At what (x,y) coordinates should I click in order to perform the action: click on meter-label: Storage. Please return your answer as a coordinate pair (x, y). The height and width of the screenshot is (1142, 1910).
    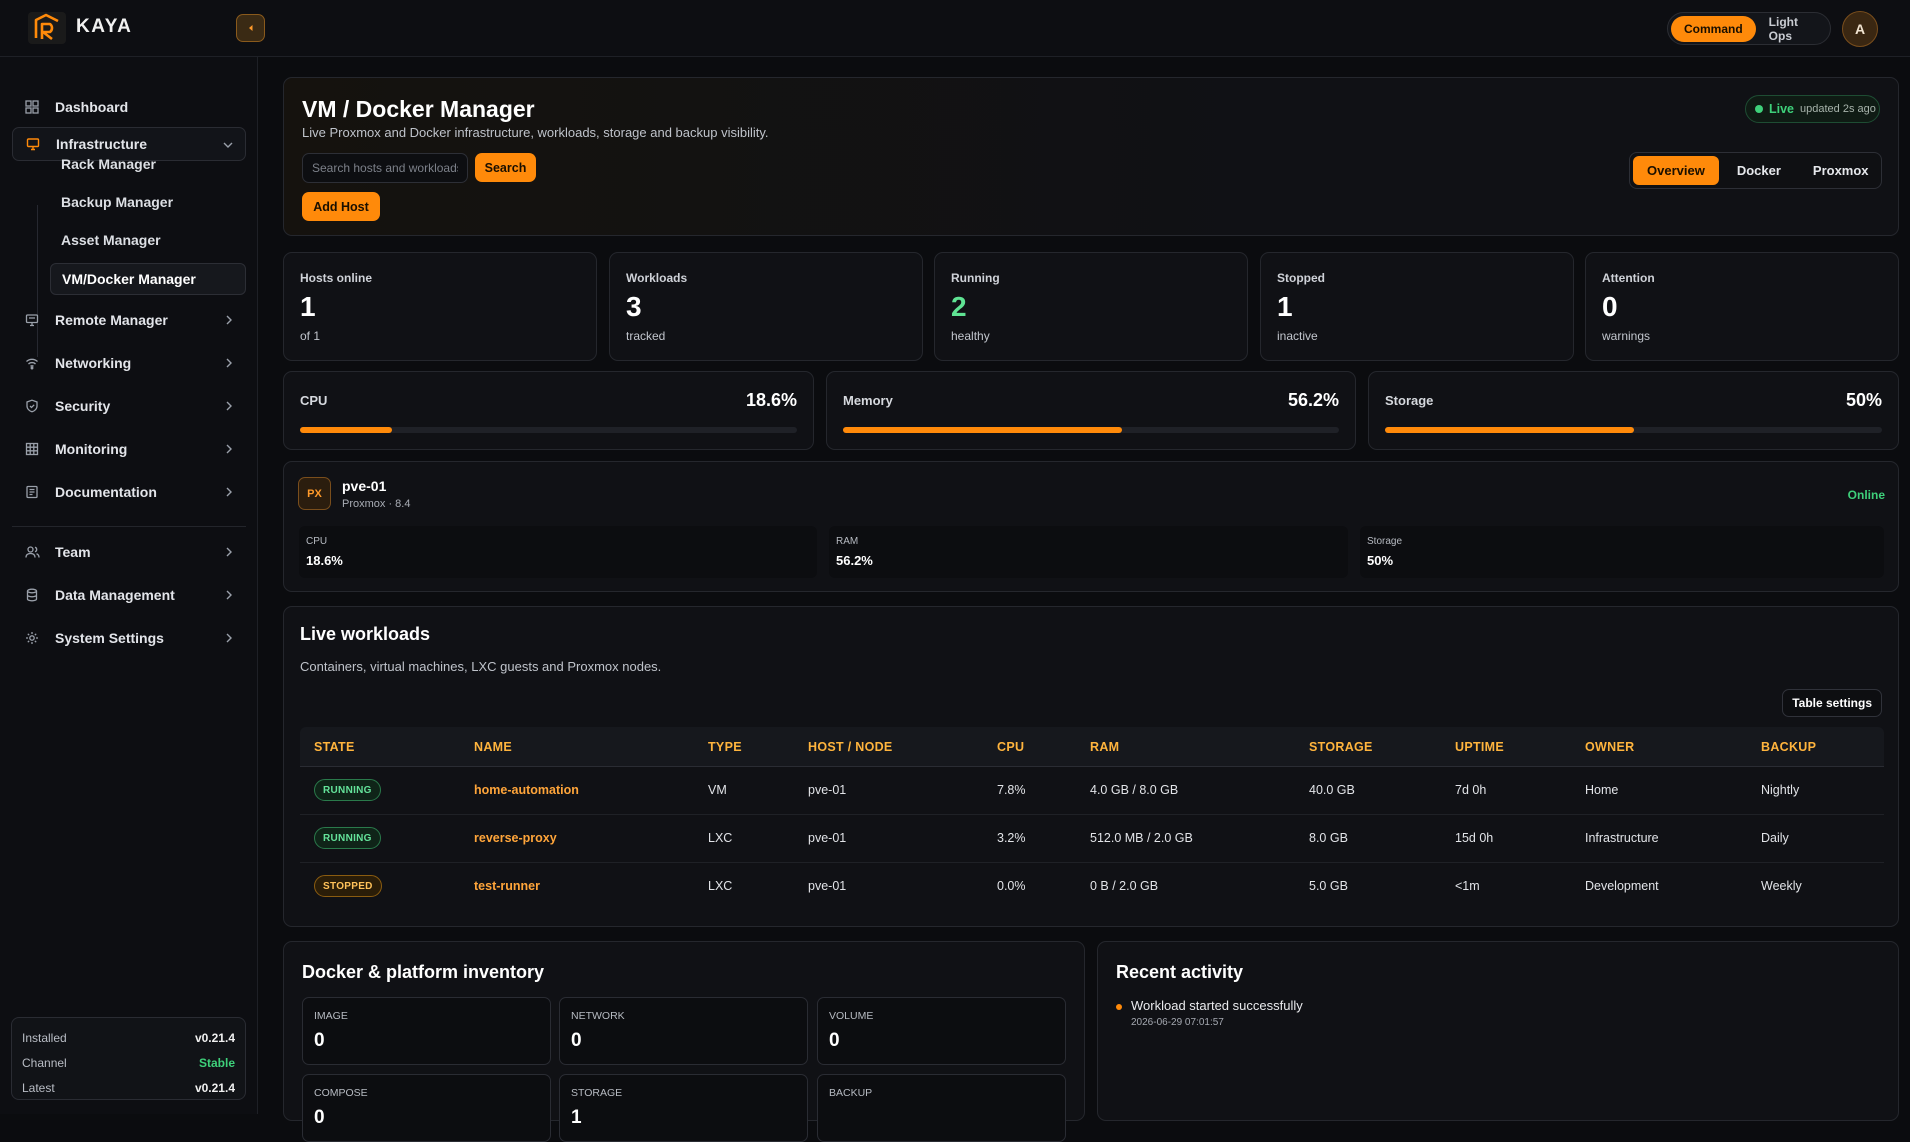
    Looking at the image, I should click on (1409, 400).